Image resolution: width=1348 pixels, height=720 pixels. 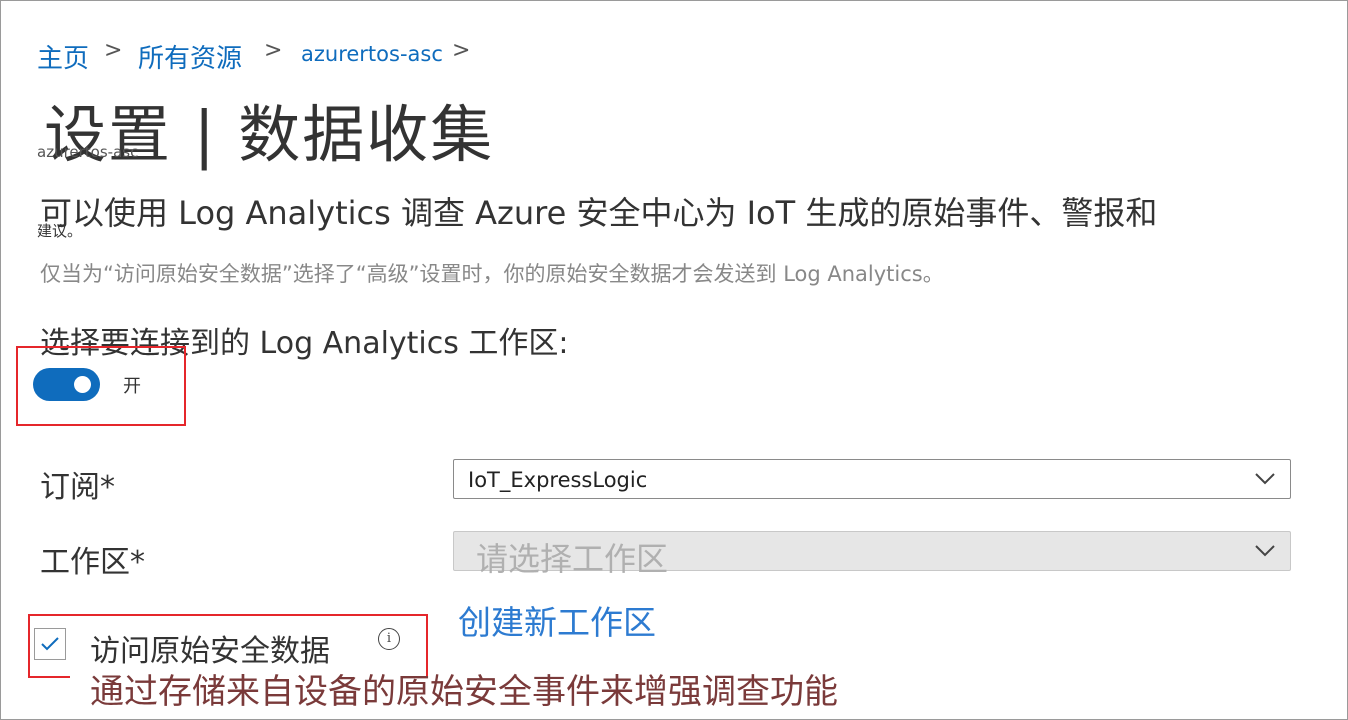 What do you see at coordinates (60, 231) in the screenshot?
I see `description-tail: 建议。` at bounding box center [60, 231].